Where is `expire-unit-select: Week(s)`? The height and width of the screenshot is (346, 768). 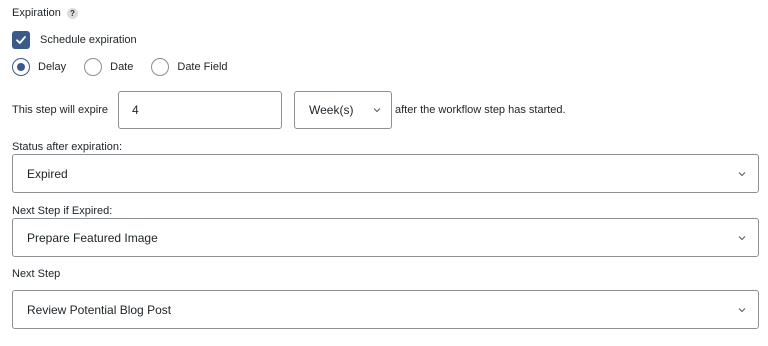
expire-unit-select: Week(s) is located at coordinates (343, 110).